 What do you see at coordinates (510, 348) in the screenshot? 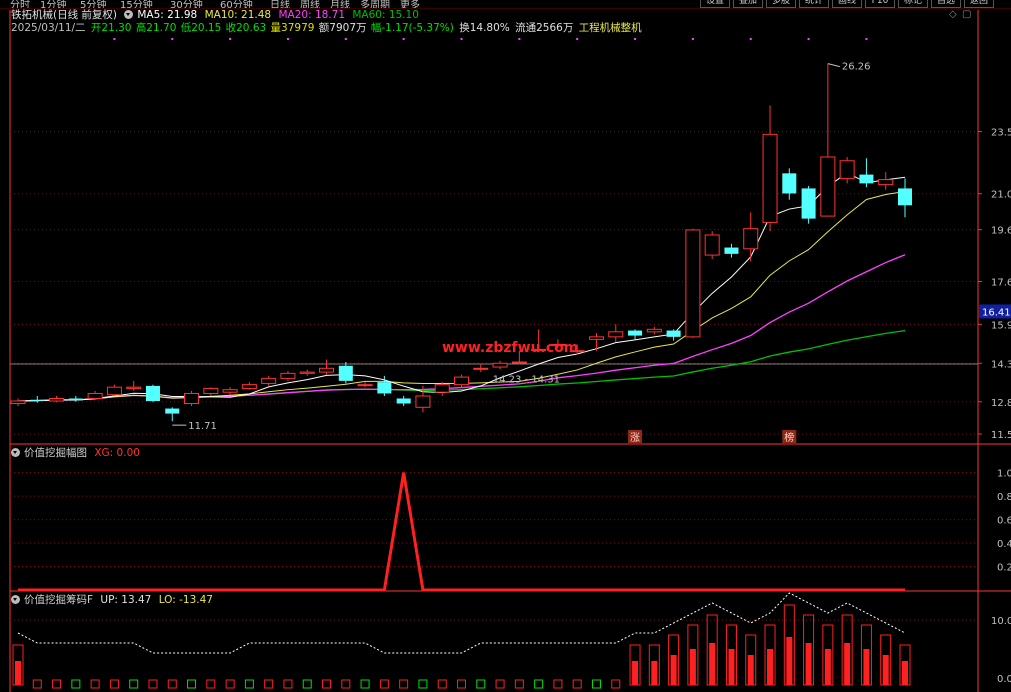
I see `watermark: www.zbzfwu.com` at bounding box center [510, 348].